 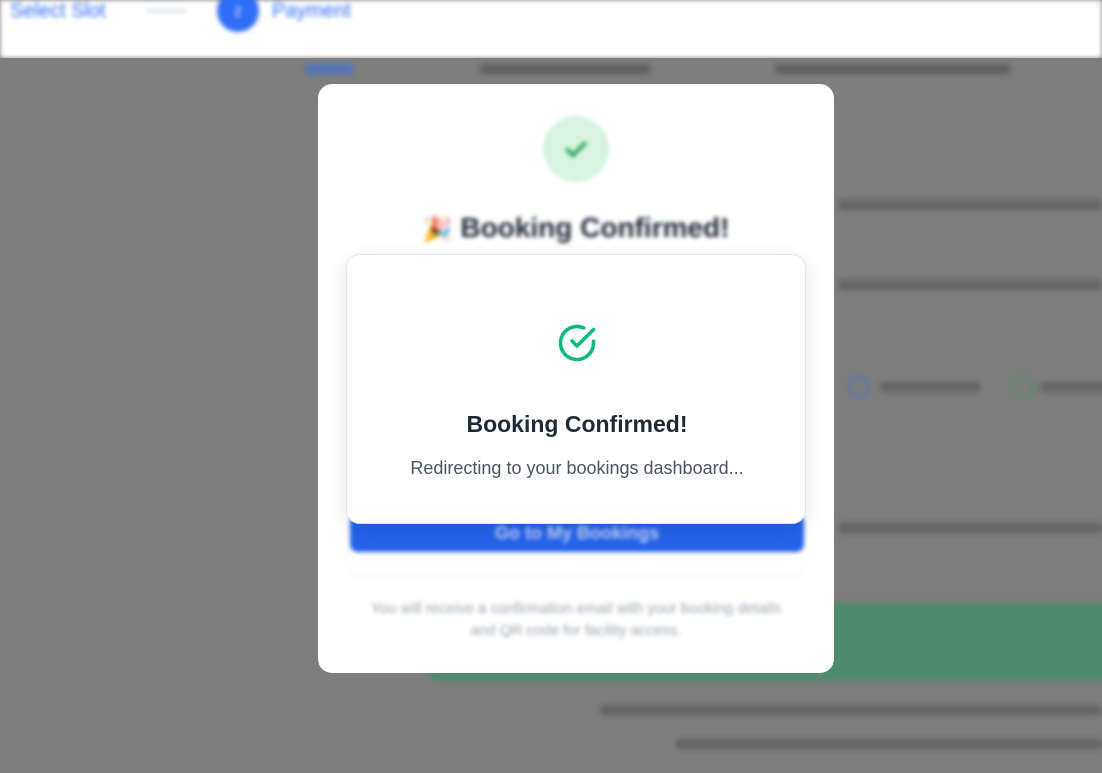 I want to click on step-payment-number: 2, so click(x=238, y=16).